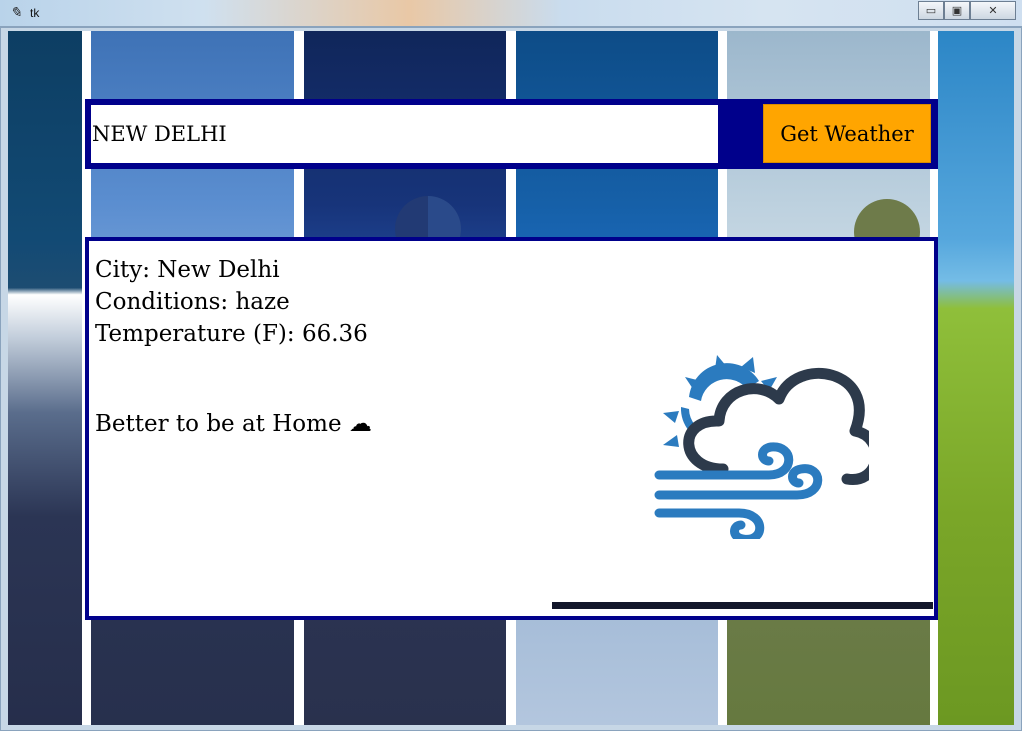 This screenshot has width=1022, height=731. What do you see at coordinates (511, 13) in the screenshot?
I see `window-titlebar: ✎ tk ▭ ▣ ✕` at bounding box center [511, 13].